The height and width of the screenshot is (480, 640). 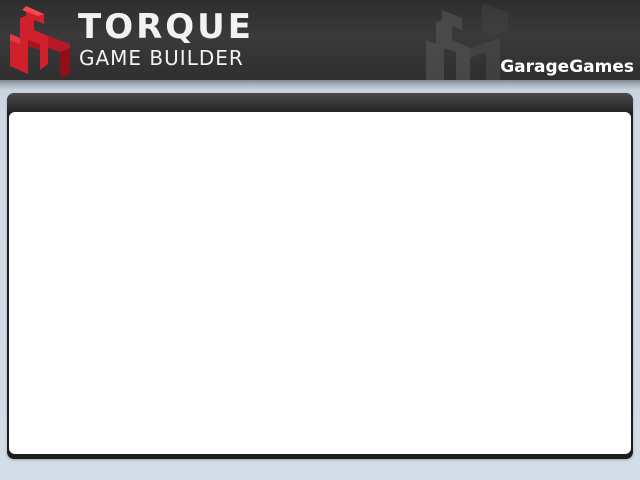 What do you see at coordinates (320, 86) in the screenshot?
I see `header-shadow` at bounding box center [320, 86].